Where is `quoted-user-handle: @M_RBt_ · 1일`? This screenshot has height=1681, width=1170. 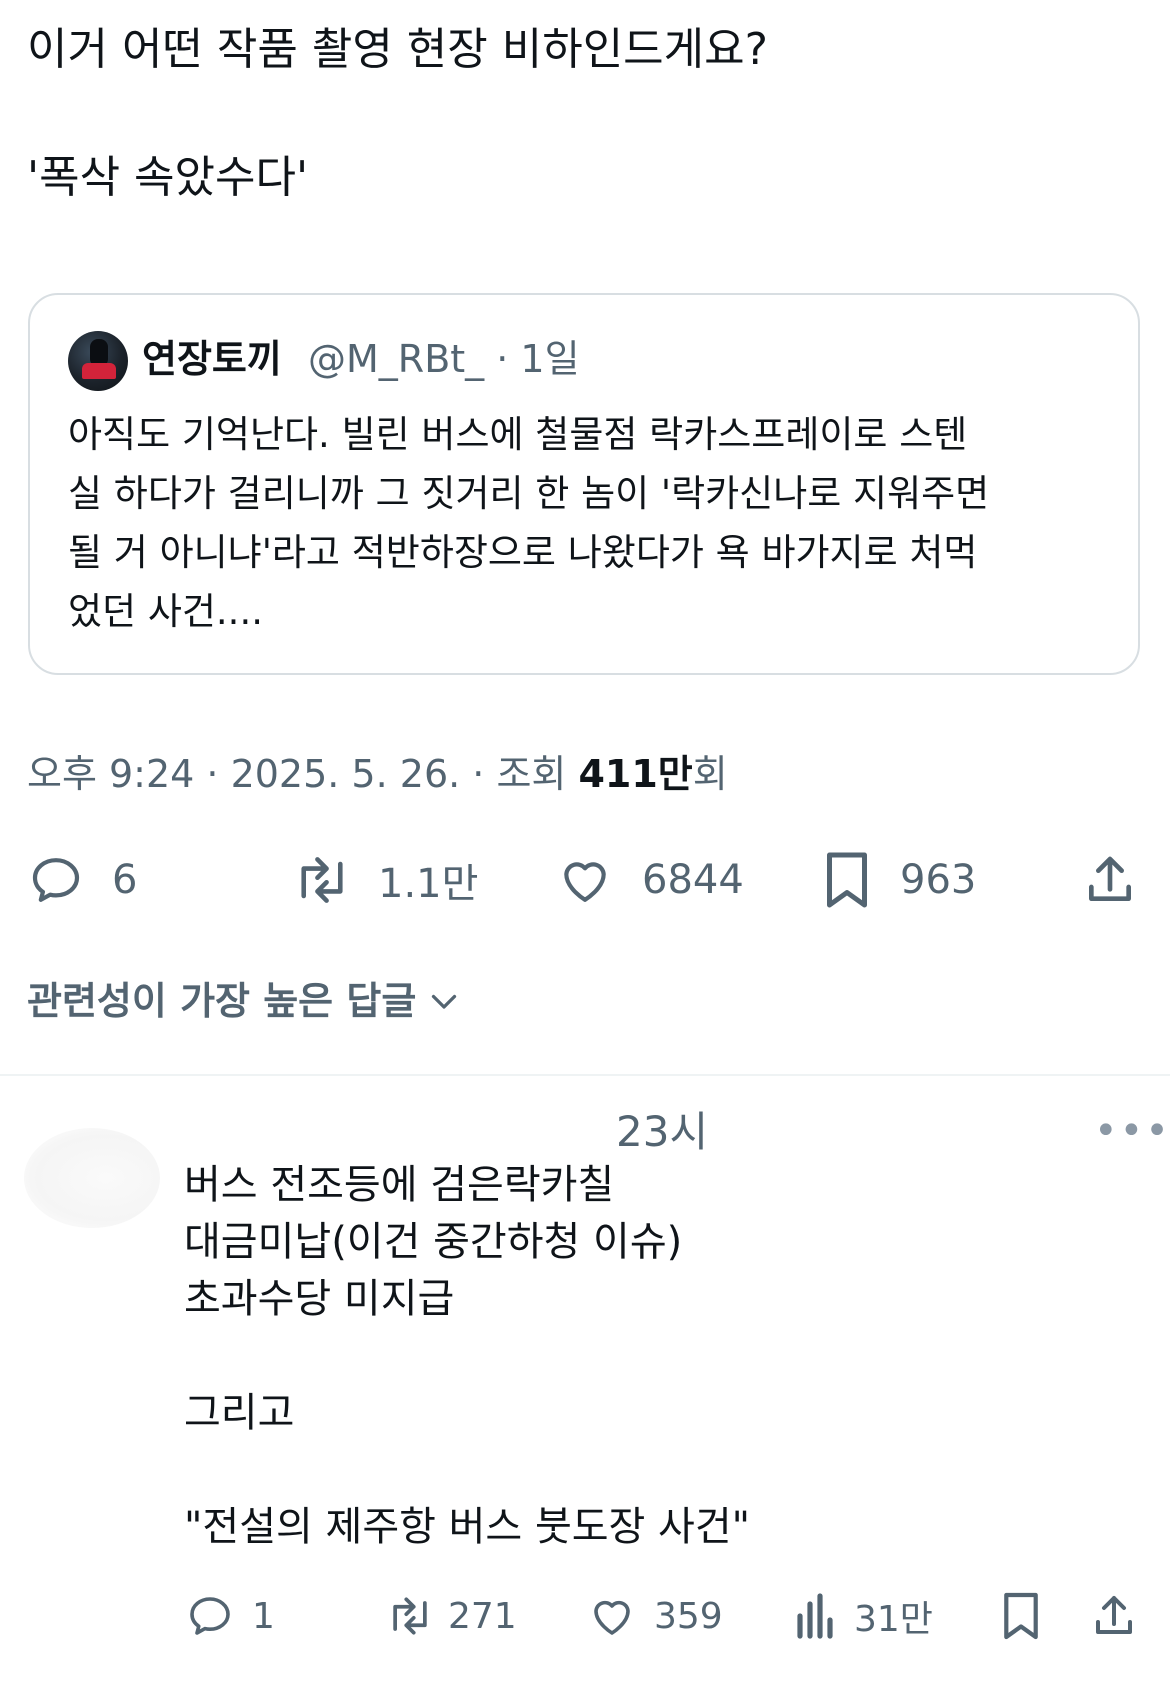
quoted-user-handle: @M_RBt_ · 1일 is located at coordinates (444, 359).